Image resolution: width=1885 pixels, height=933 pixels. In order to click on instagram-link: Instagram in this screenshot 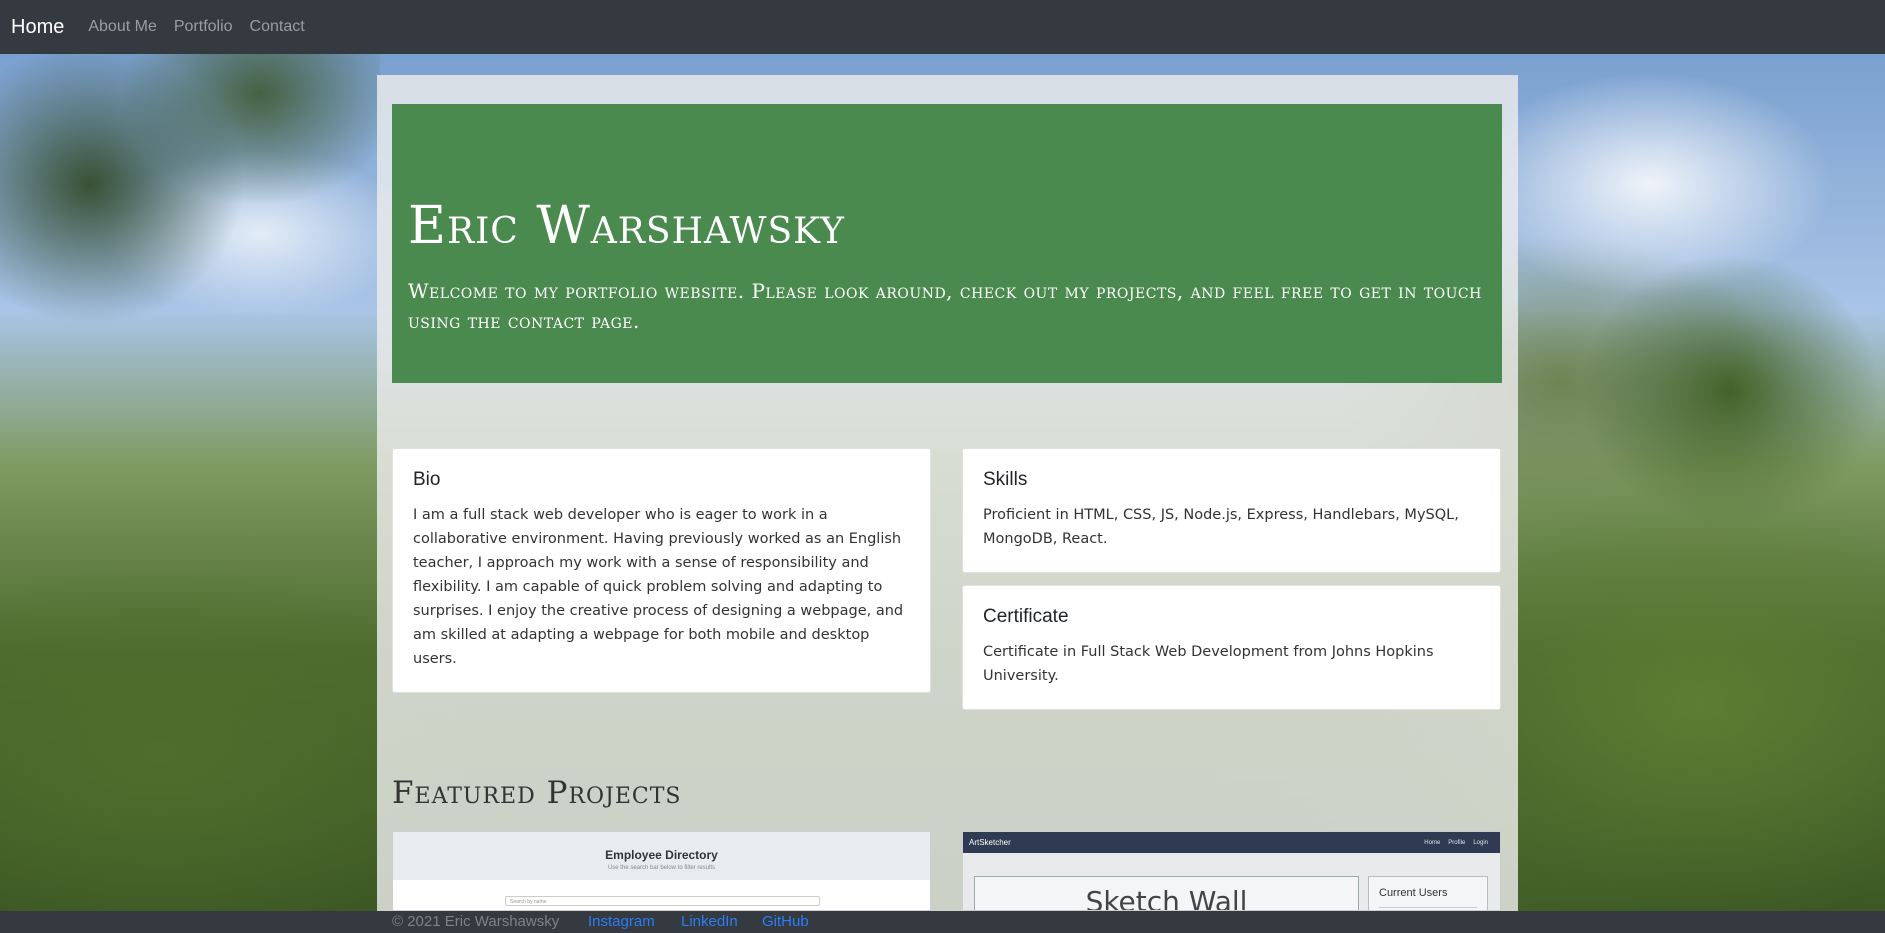, I will do `click(621, 921)`.